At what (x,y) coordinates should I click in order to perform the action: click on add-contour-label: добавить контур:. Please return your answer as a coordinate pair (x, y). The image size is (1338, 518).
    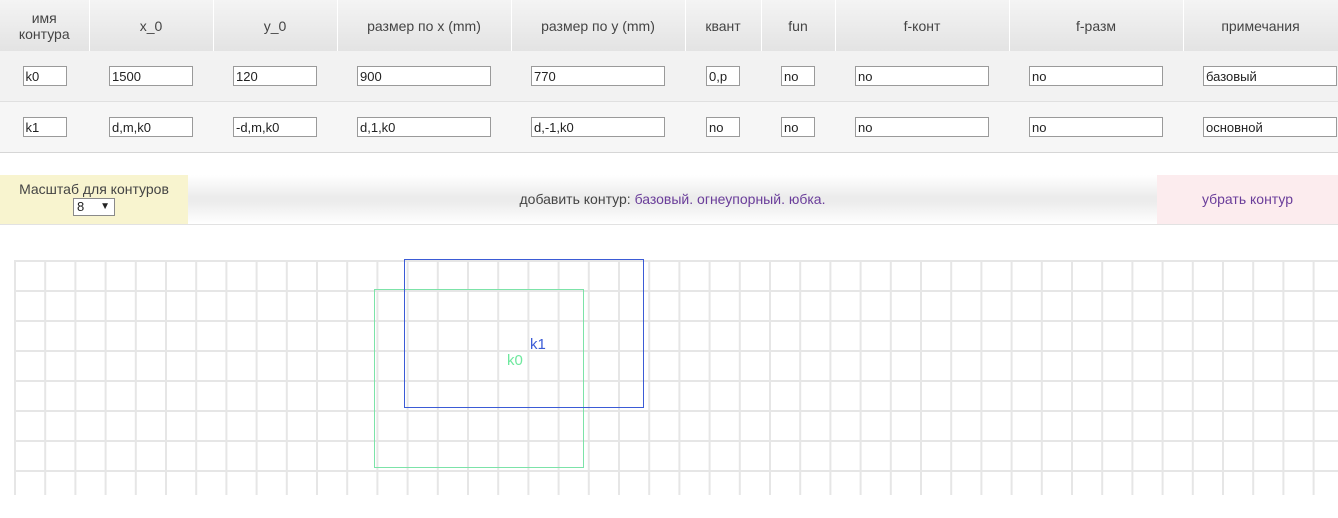
    Looking at the image, I should click on (575, 199).